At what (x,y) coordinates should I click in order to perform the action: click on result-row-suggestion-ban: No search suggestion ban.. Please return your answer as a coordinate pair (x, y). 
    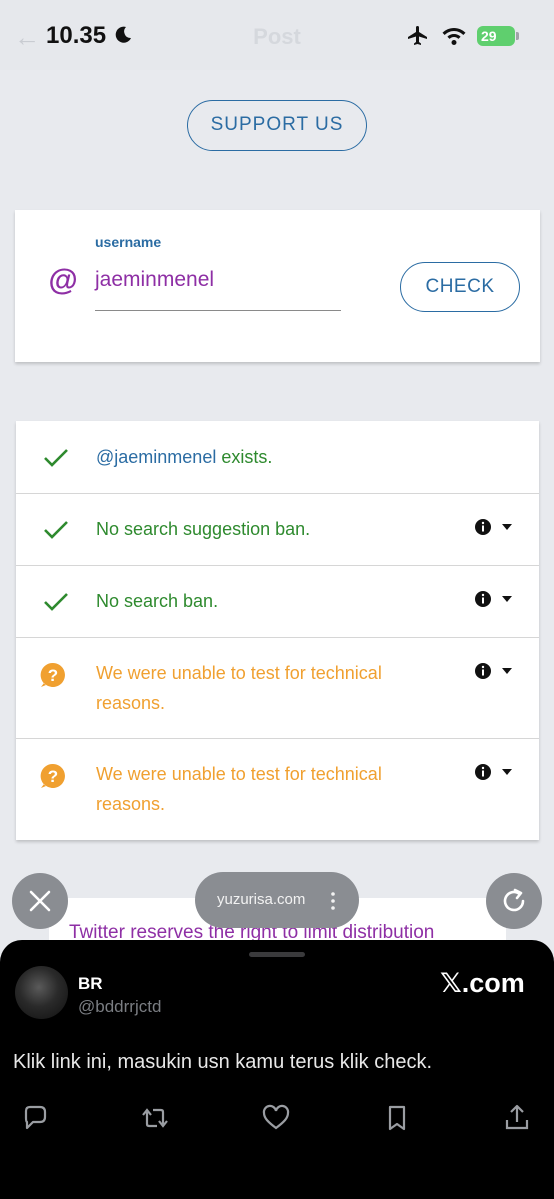
    Looking at the image, I should click on (277, 530).